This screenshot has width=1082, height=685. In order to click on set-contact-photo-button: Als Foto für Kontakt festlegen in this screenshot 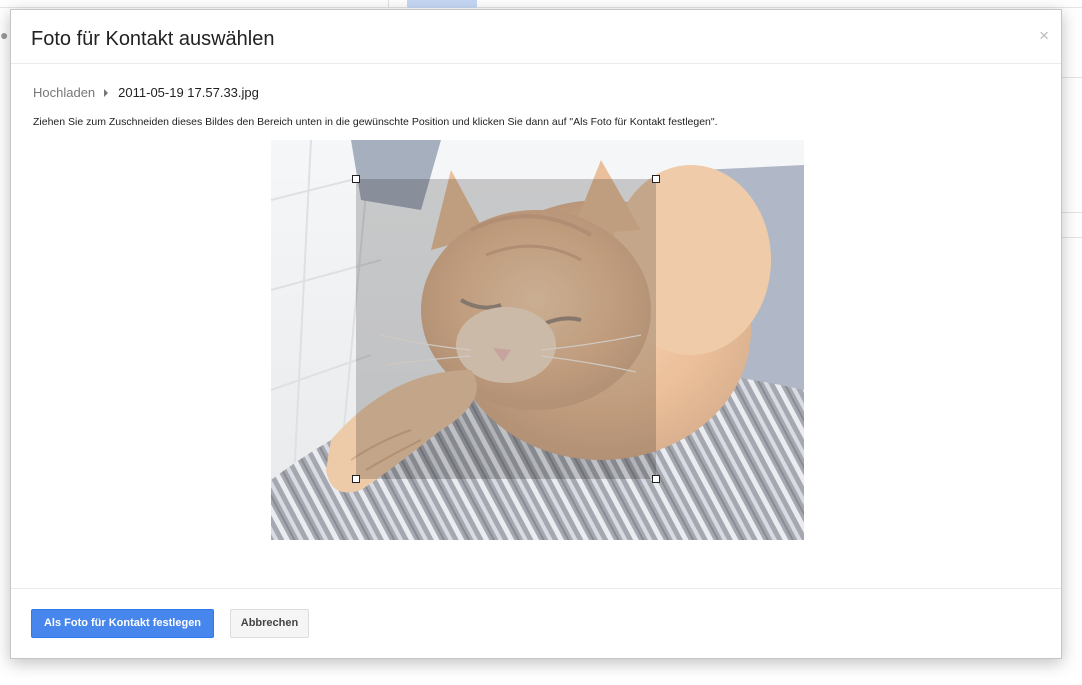, I will do `click(122, 623)`.